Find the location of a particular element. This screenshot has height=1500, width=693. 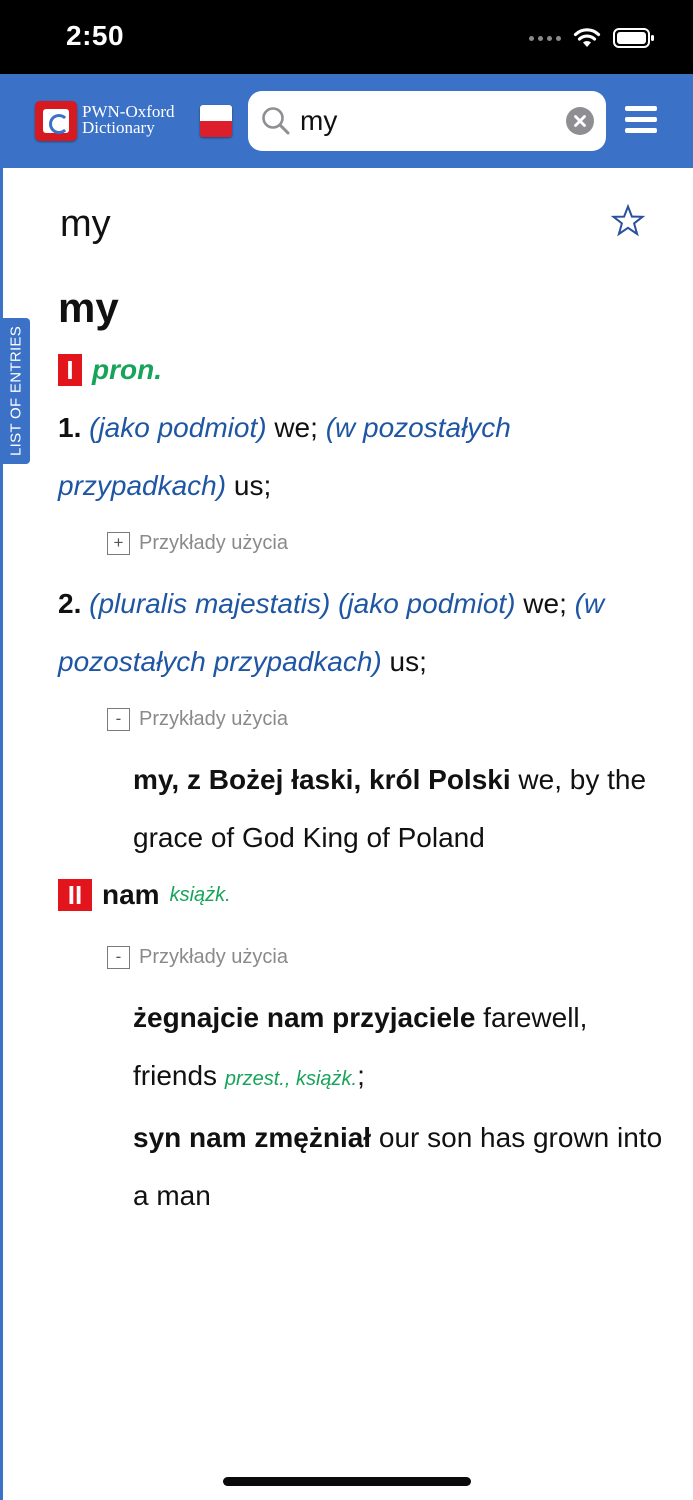

roman-numeral-badge: II is located at coordinates (75, 895).